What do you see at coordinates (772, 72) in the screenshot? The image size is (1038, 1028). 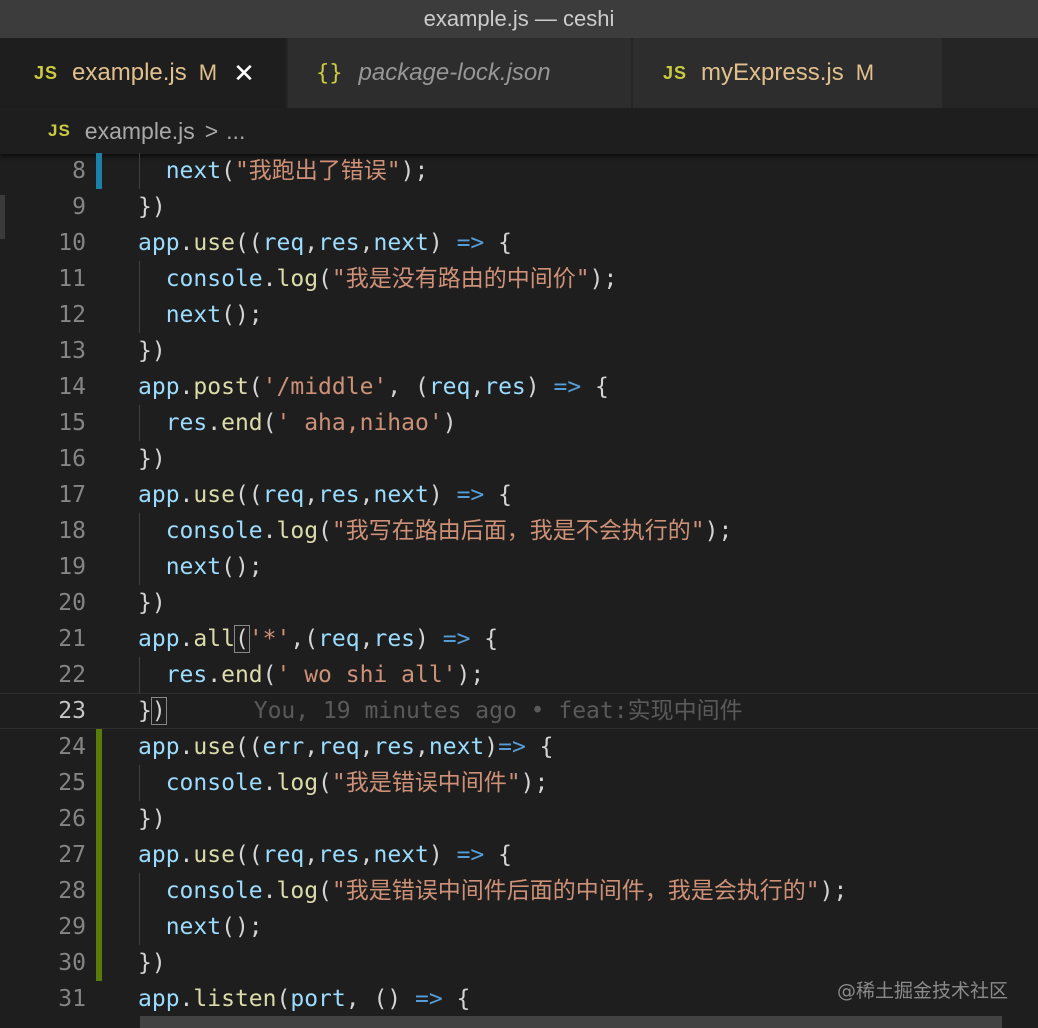 I see `tab-label: myExpress.js` at bounding box center [772, 72].